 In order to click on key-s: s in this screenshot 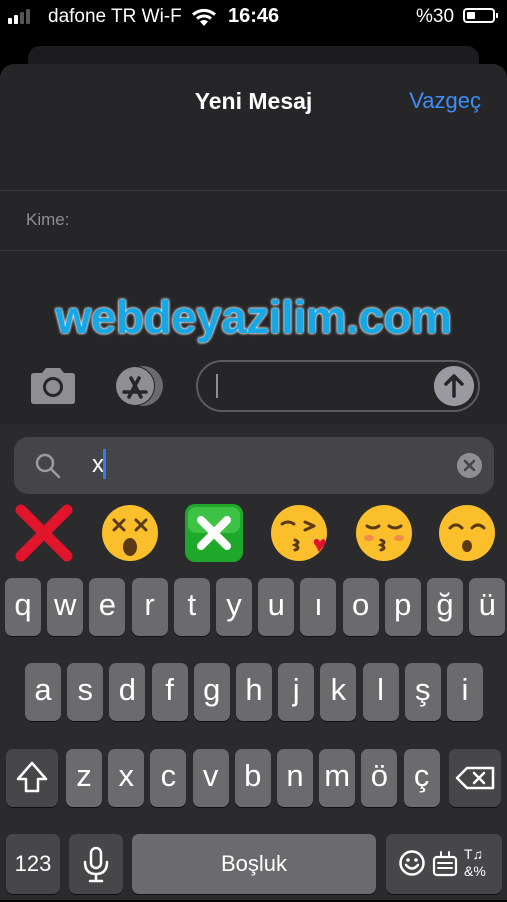, I will do `click(85, 692)`.